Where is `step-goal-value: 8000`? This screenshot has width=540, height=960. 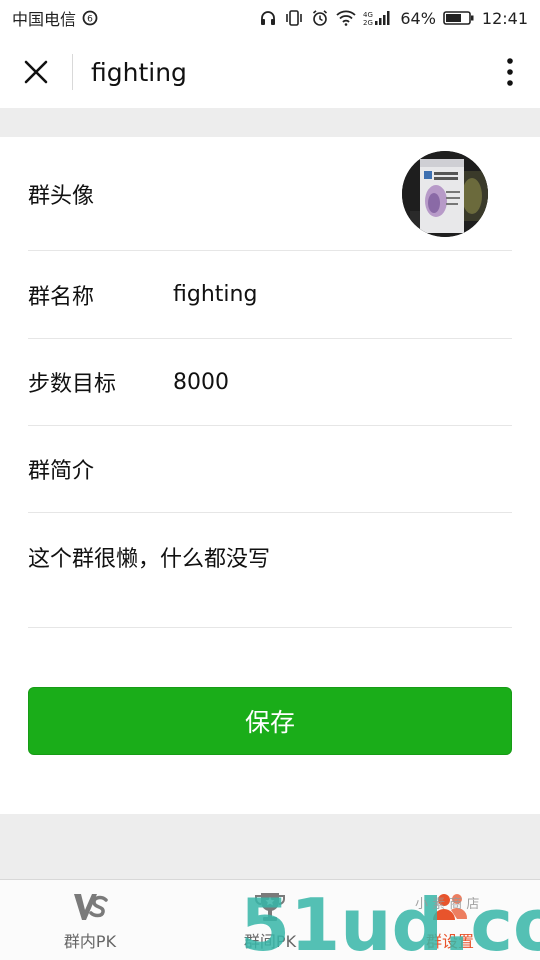
step-goal-value: 8000 is located at coordinates (201, 382).